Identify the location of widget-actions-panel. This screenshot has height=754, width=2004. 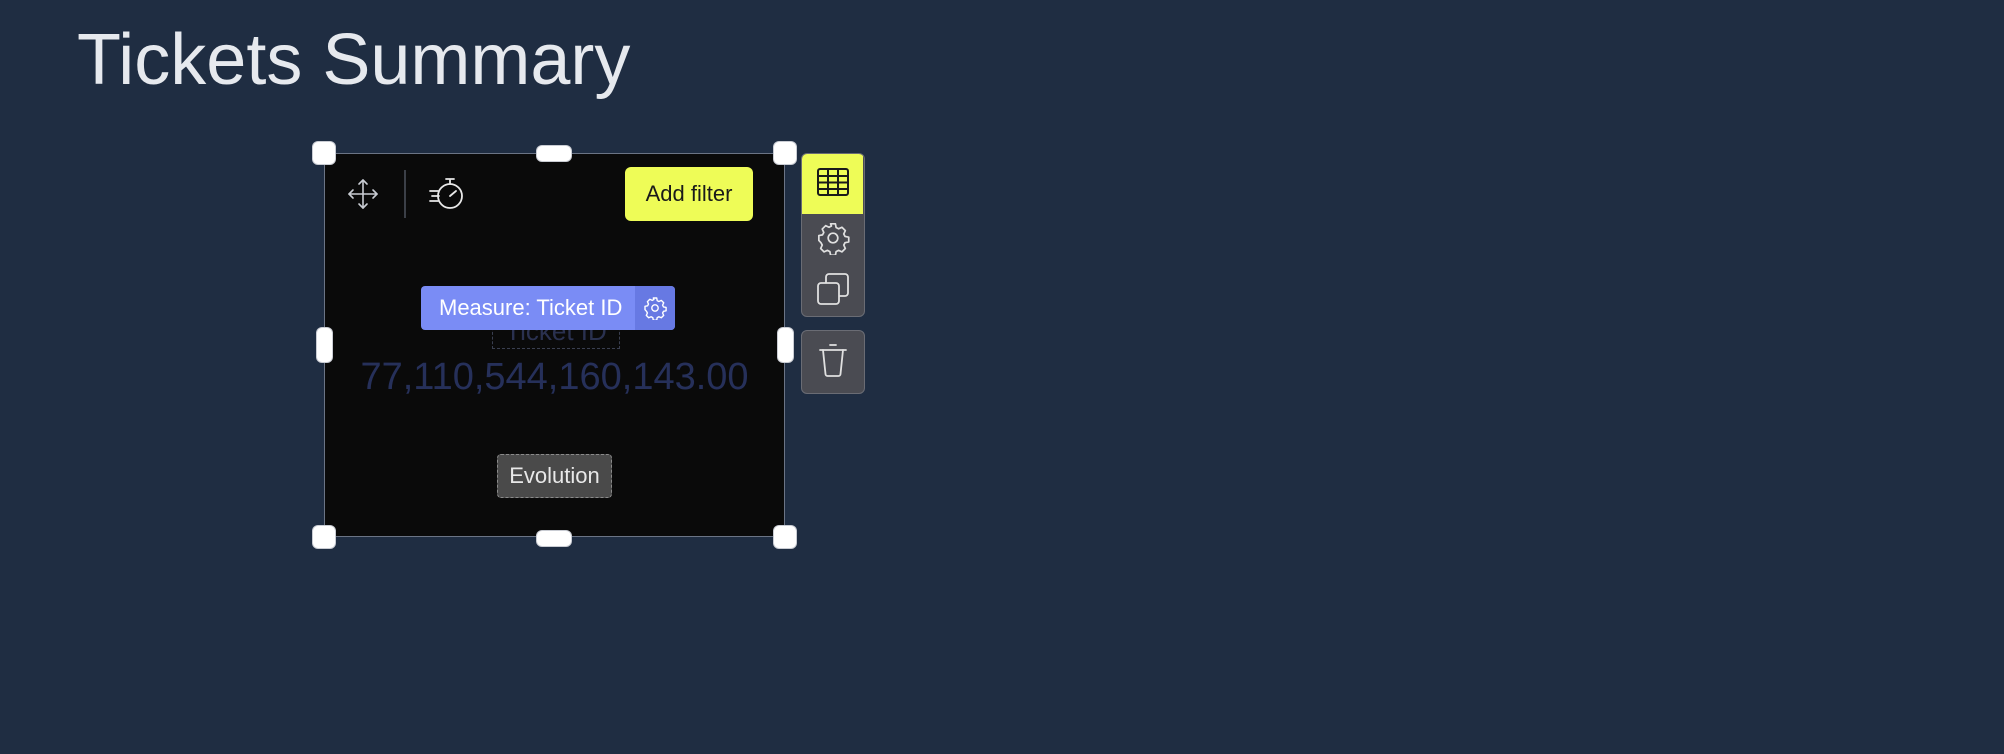
(833, 235).